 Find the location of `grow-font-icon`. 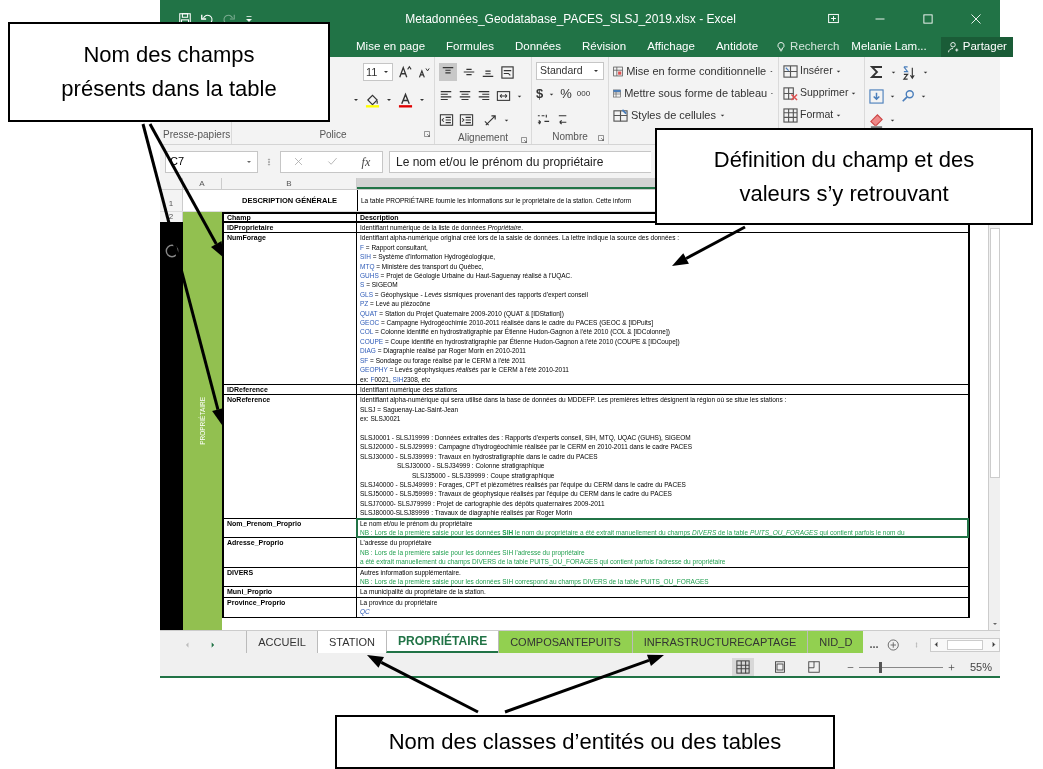

grow-font-icon is located at coordinates (405, 72).